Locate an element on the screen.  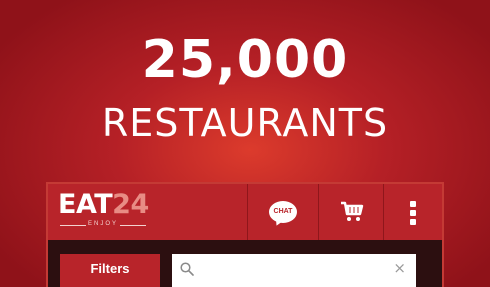
filter-bar: Filters × is located at coordinates (245, 263).